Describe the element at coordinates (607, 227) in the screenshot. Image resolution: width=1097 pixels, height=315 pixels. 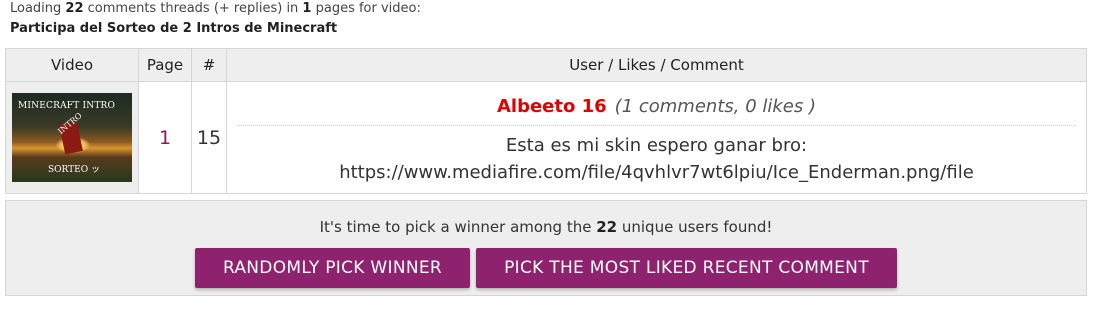
I see `unique-users-count: 22` at that location.